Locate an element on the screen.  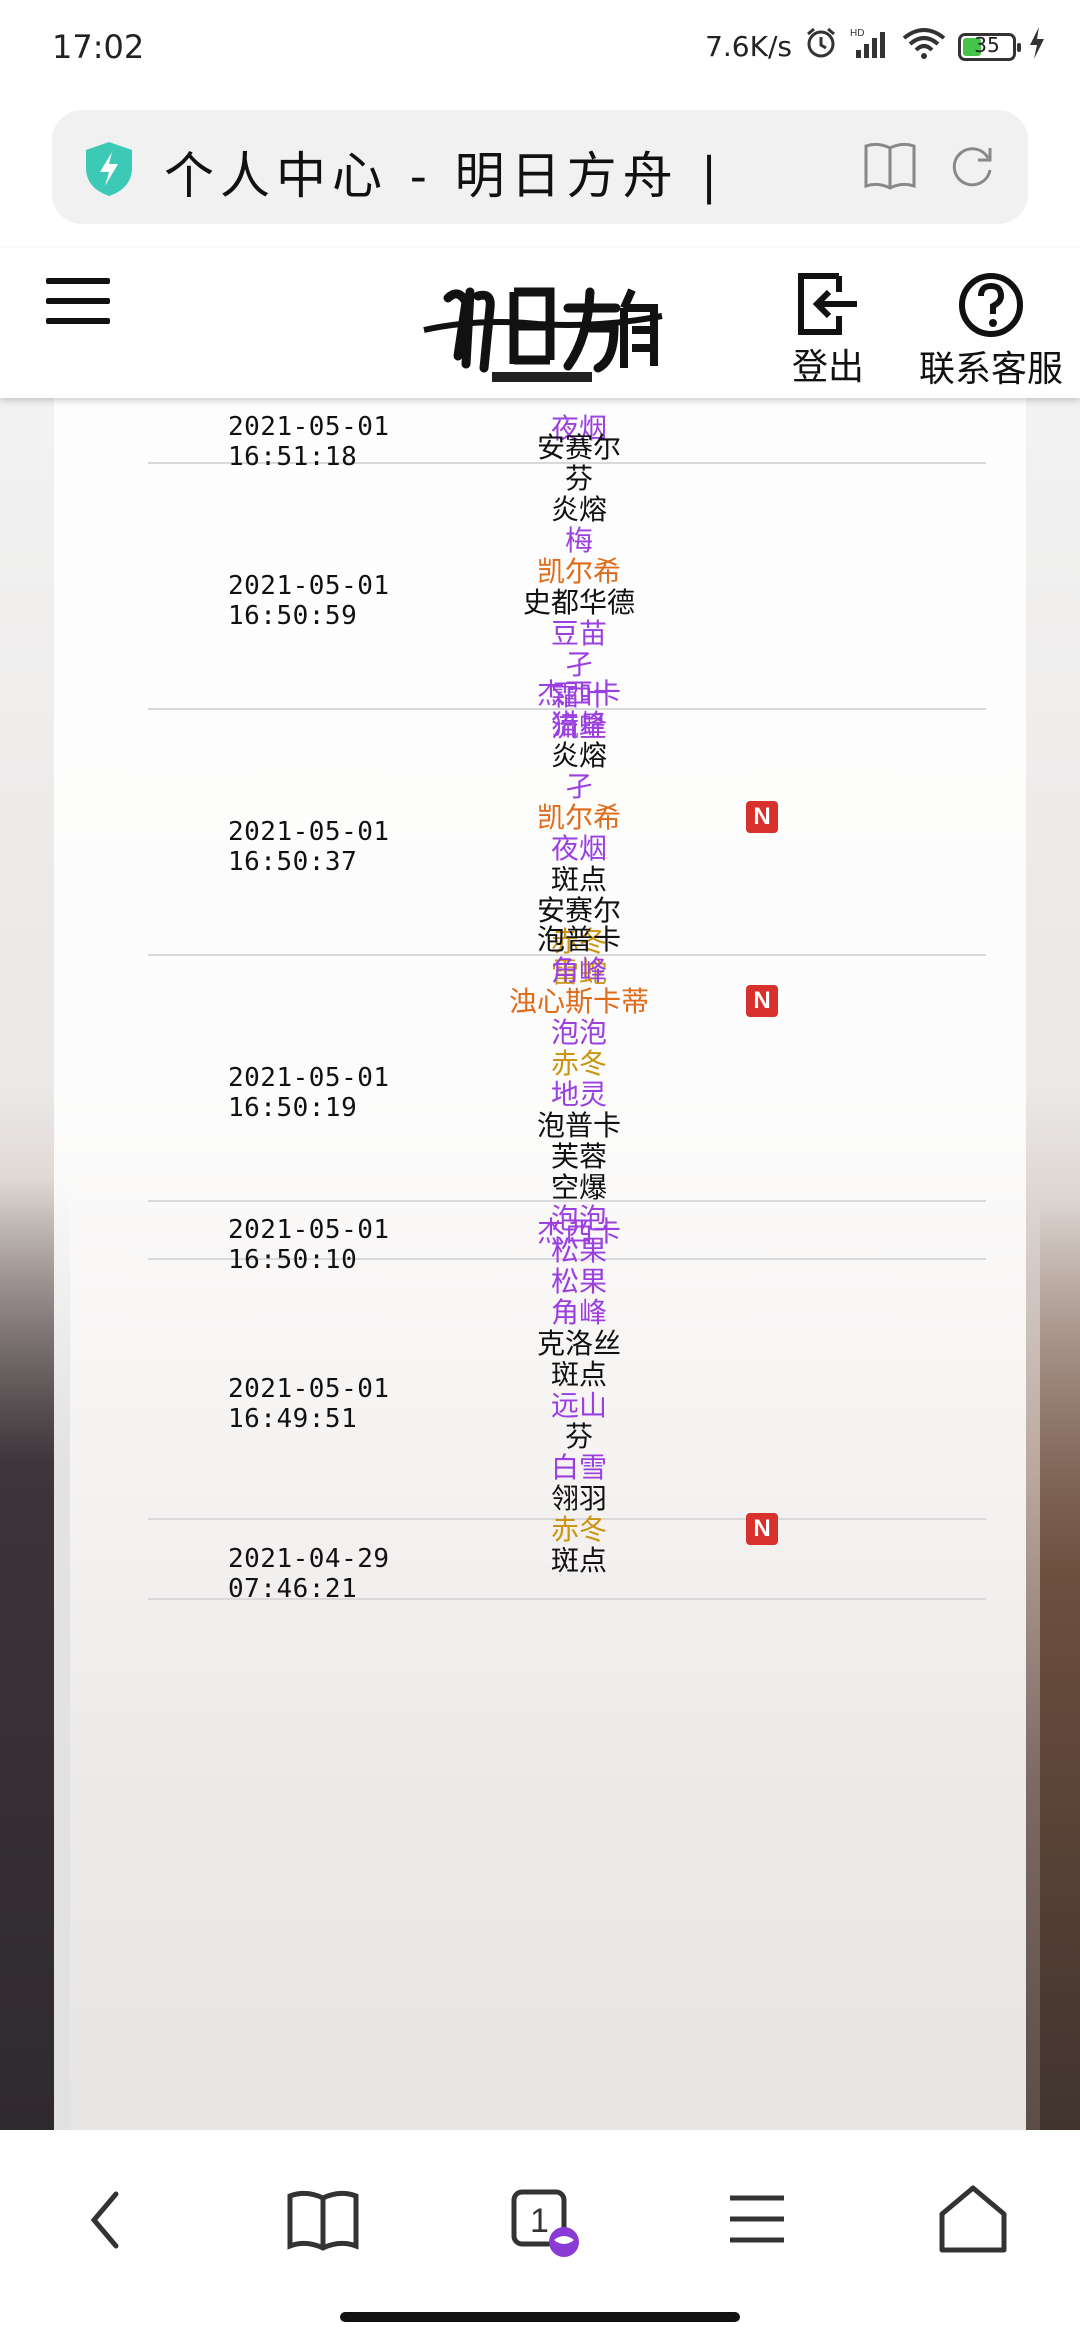
operator-name: 泡泡 is located at coordinates (578, 1032).